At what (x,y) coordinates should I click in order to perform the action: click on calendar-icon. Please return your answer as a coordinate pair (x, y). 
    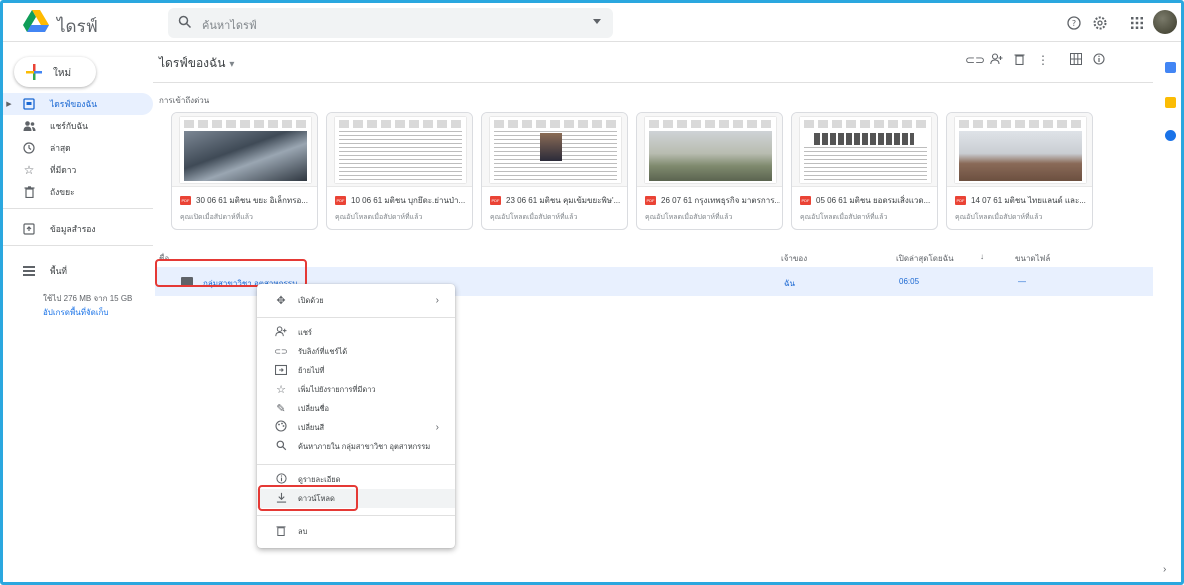
    Looking at the image, I should click on (1170, 67).